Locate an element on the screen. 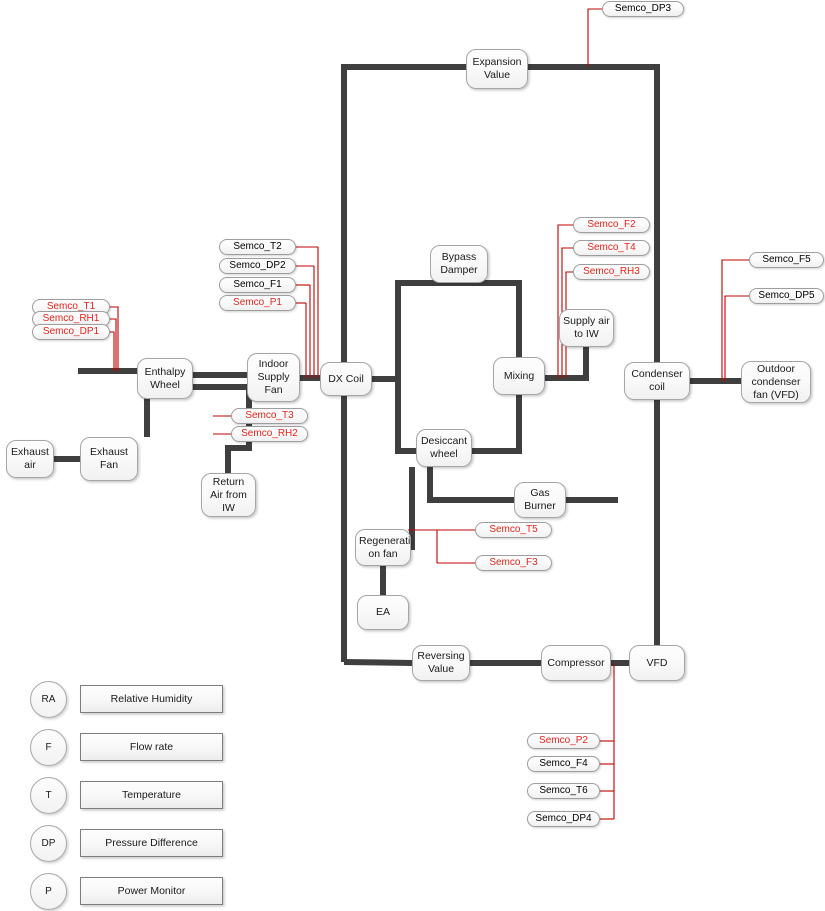 The width and height of the screenshot is (825, 911). node-label: Enthalpy Wheel is located at coordinates (165, 378).